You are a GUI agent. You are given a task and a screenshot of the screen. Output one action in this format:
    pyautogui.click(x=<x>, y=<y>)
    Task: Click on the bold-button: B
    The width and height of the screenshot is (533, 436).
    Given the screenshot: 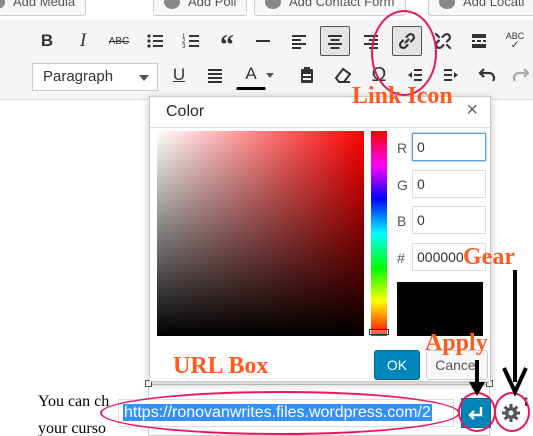 What is the action you would take?
    pyautogui.click(x=47, y=41)
    